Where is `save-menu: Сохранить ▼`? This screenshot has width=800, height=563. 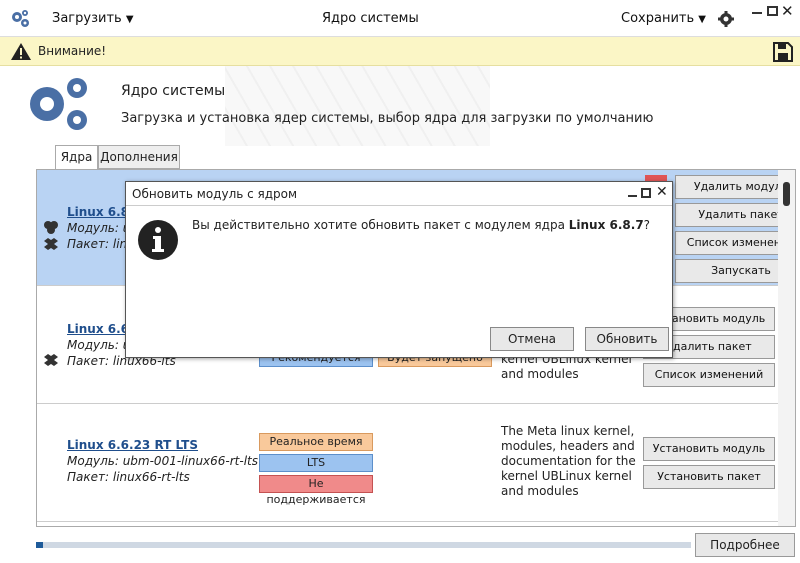 save-menu: Сохранить ▼ is located at coordinates (663, 18).